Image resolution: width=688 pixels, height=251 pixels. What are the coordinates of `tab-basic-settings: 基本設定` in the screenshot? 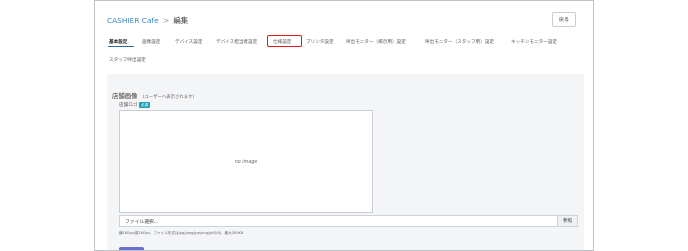 It's located at (118, 42).